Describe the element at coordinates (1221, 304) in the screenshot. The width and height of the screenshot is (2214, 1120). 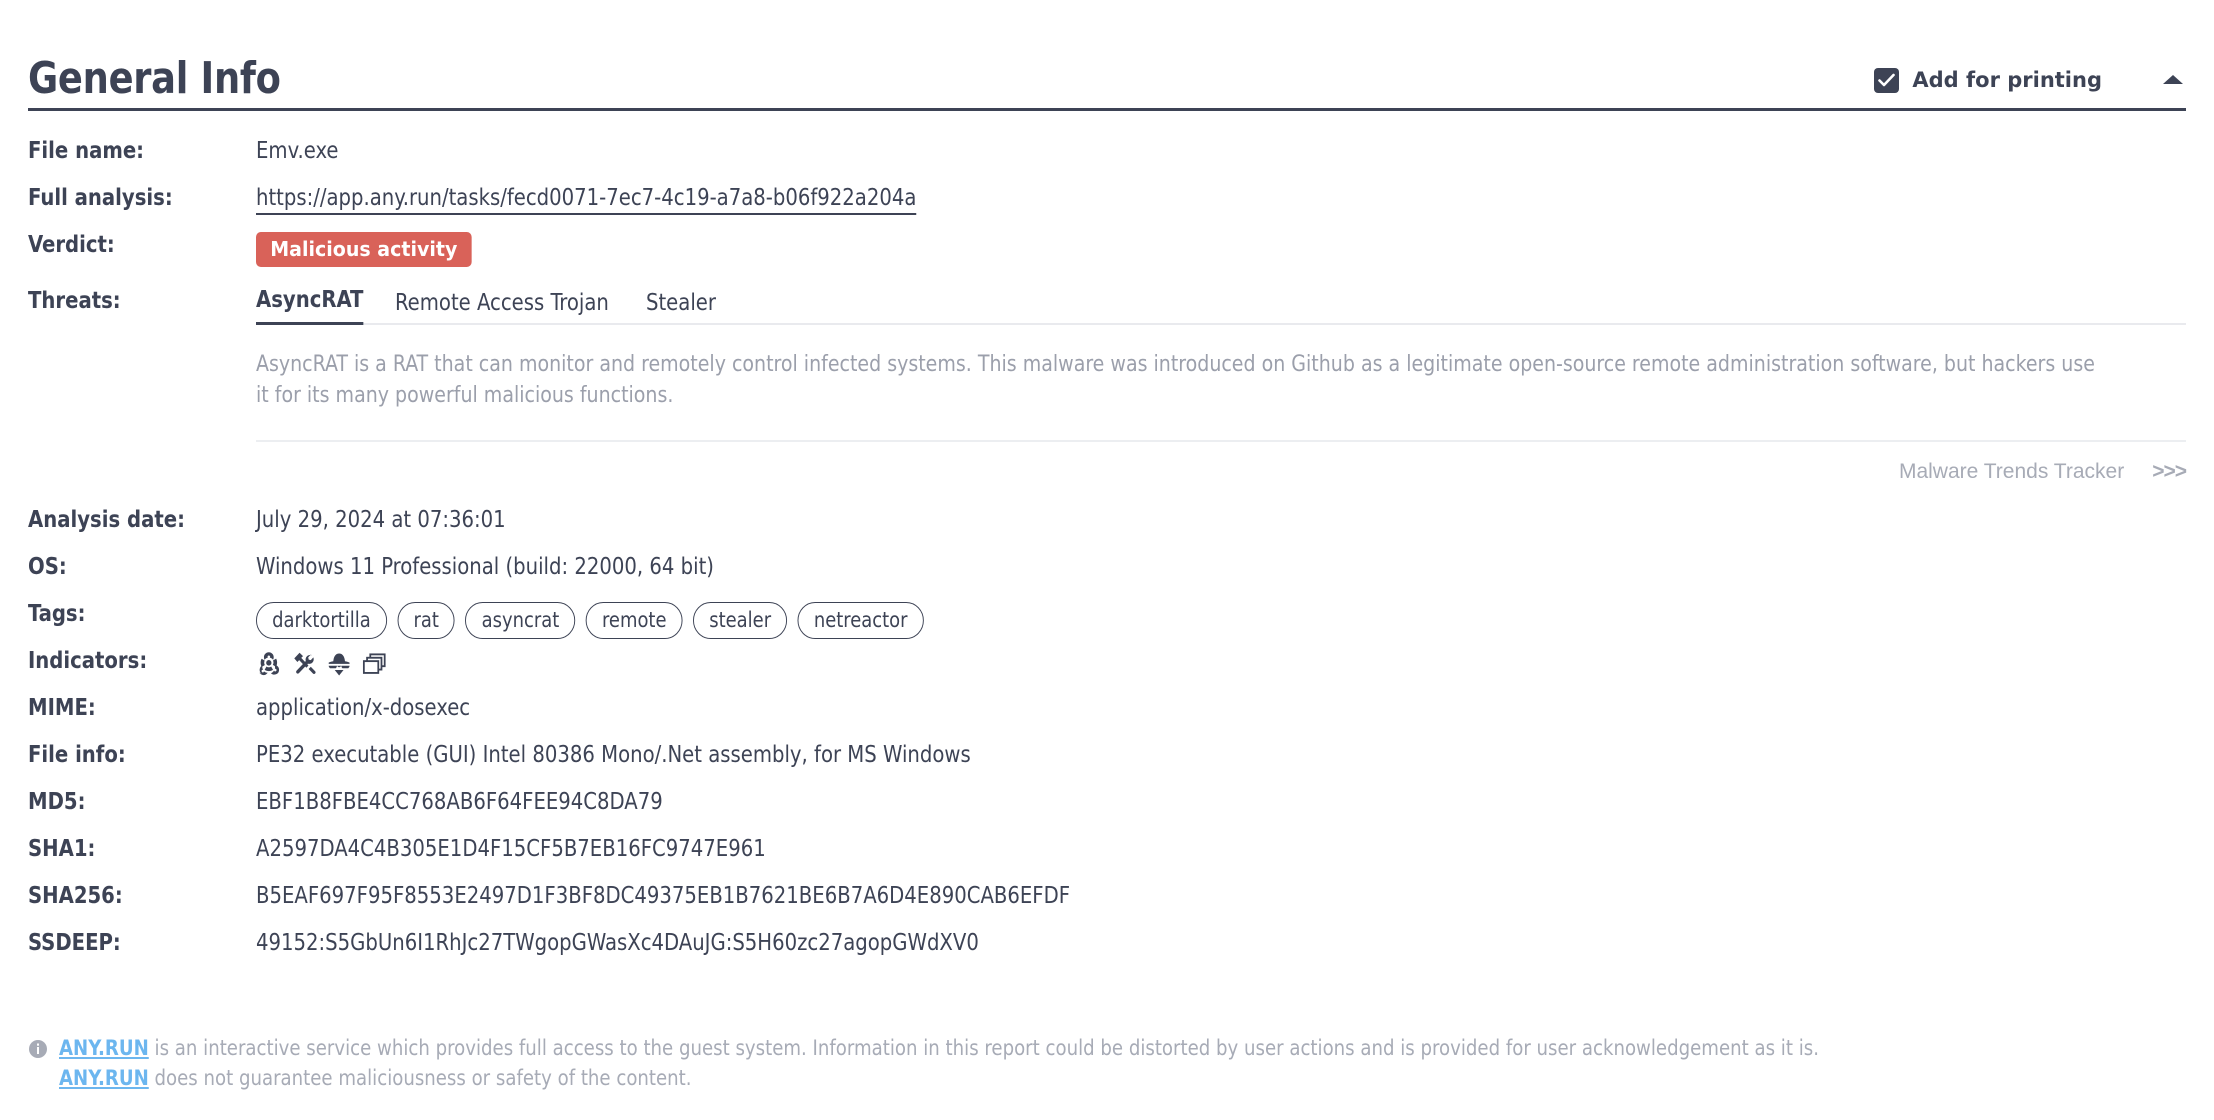
I see `threat-tabs: AsyncRAT Remote Access Trojan Stealer` at that location.